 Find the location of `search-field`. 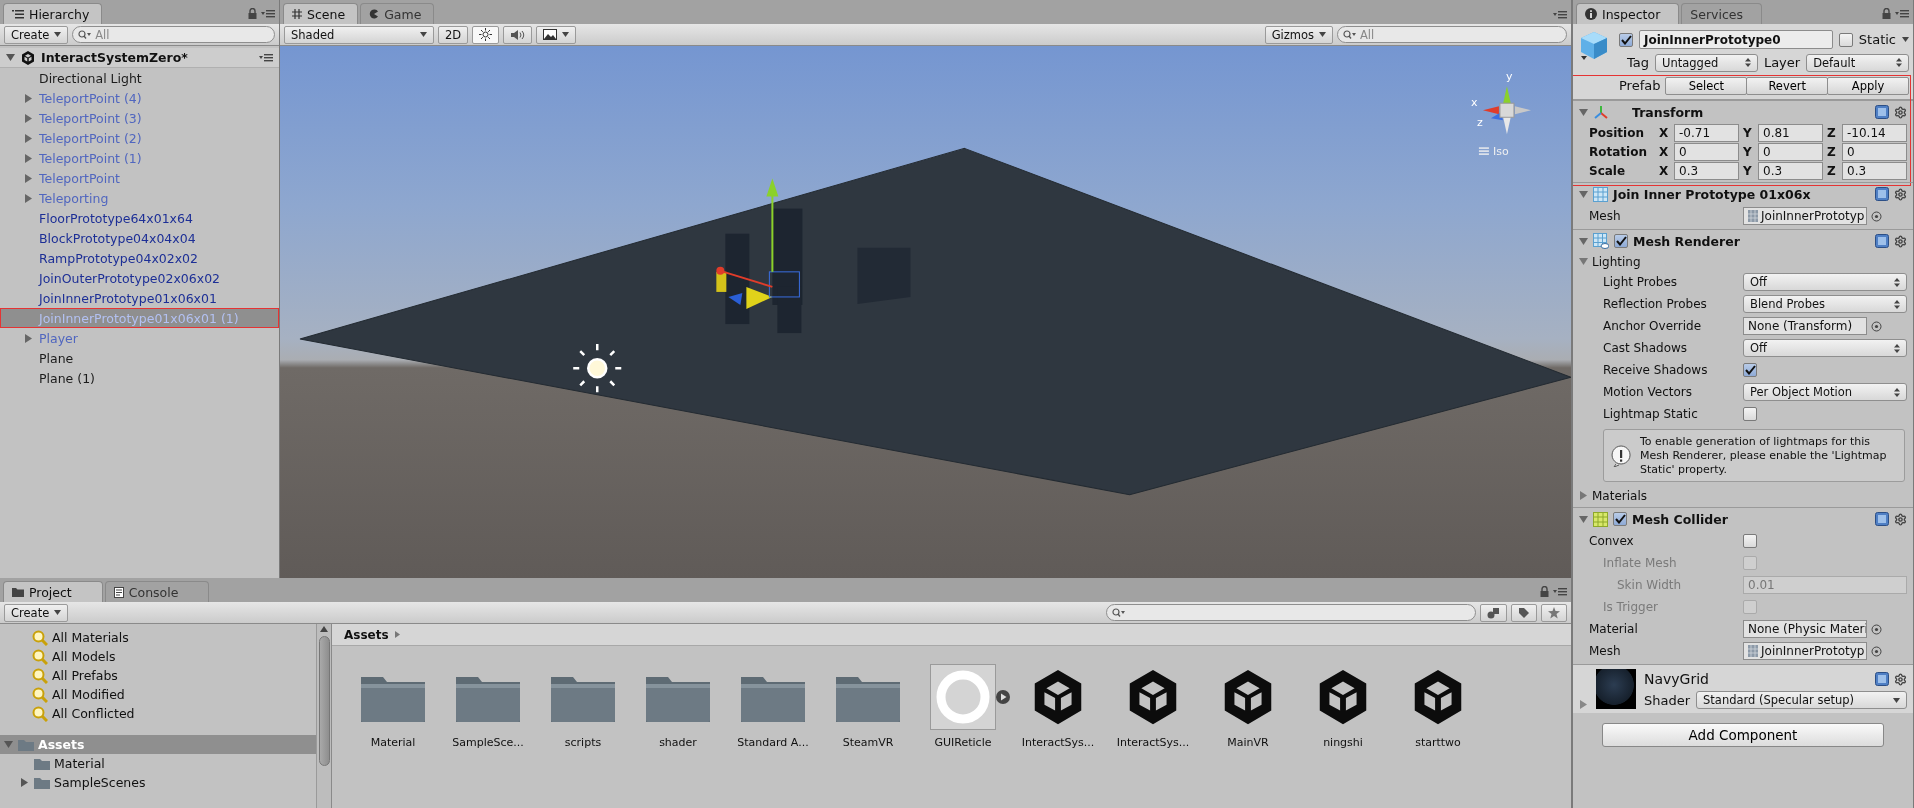

search-field is located at coordinates (1291, 612).